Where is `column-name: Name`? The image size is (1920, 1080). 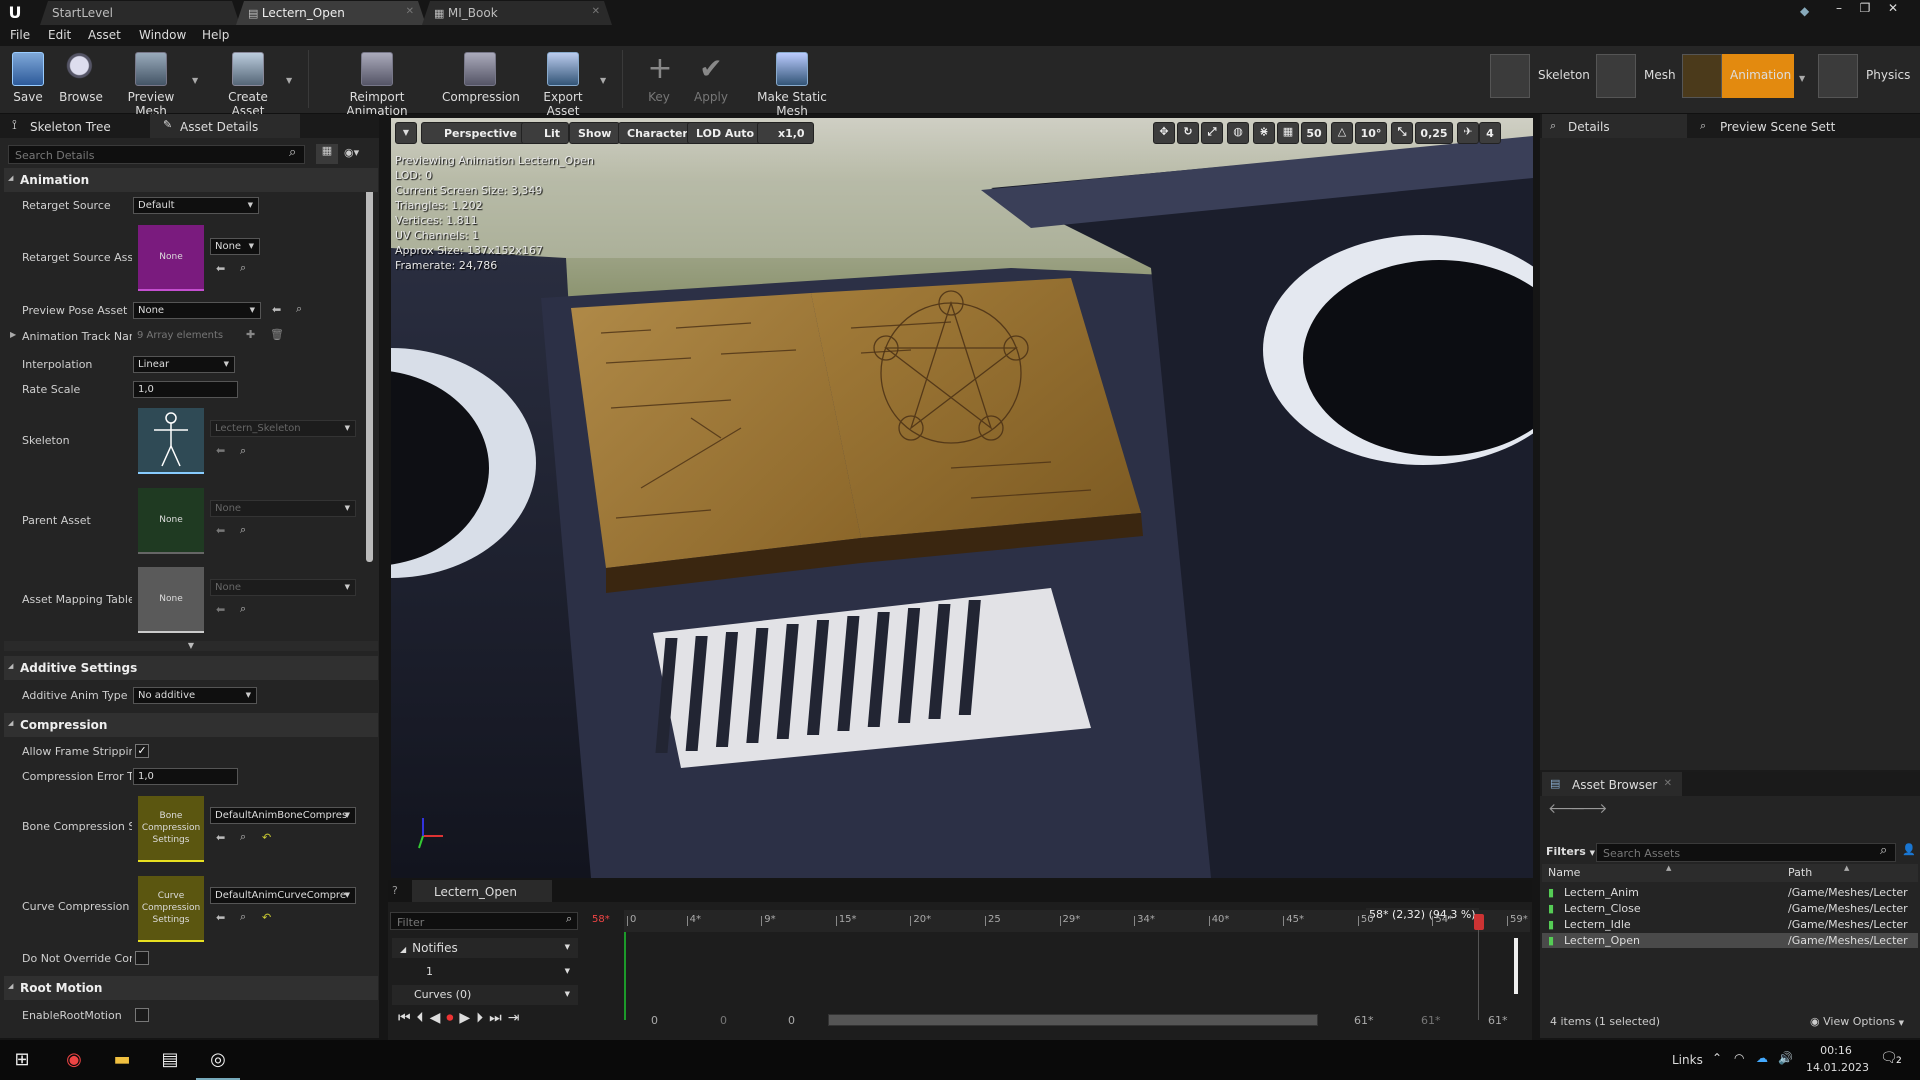
column-name: Name is located at coordinates (1564, 872).